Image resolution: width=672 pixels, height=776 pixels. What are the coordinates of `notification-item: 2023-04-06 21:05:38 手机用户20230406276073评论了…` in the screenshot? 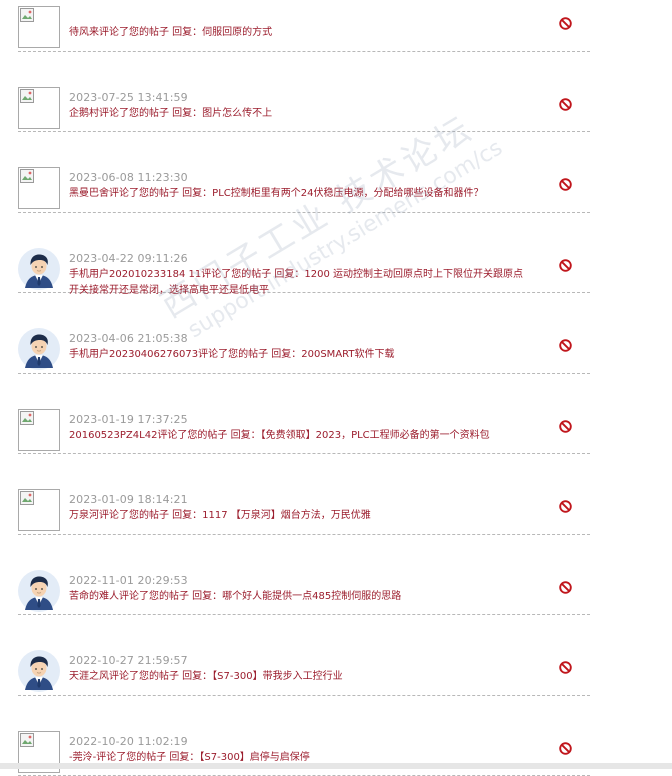 It's located at (304, 333).